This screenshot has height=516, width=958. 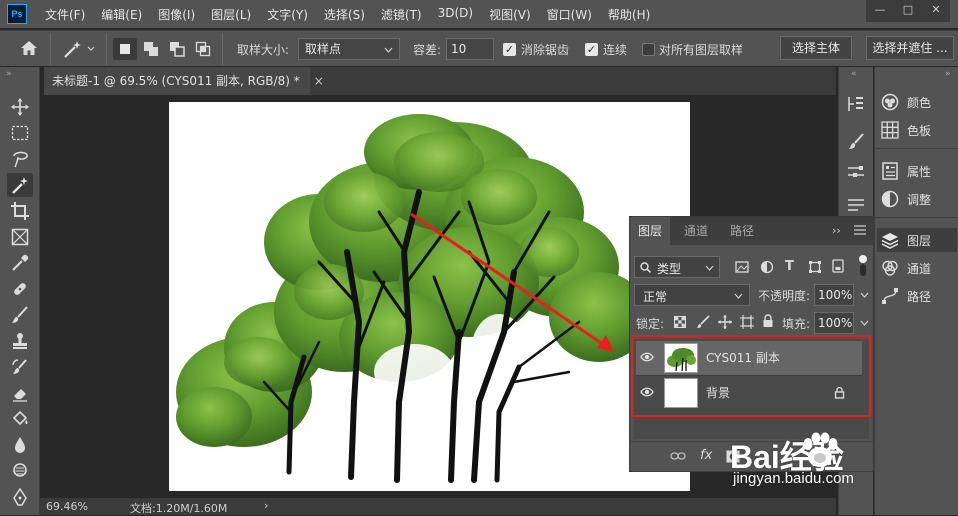 I want to click on filter-pixel-icon, so click(x=742, y=267).